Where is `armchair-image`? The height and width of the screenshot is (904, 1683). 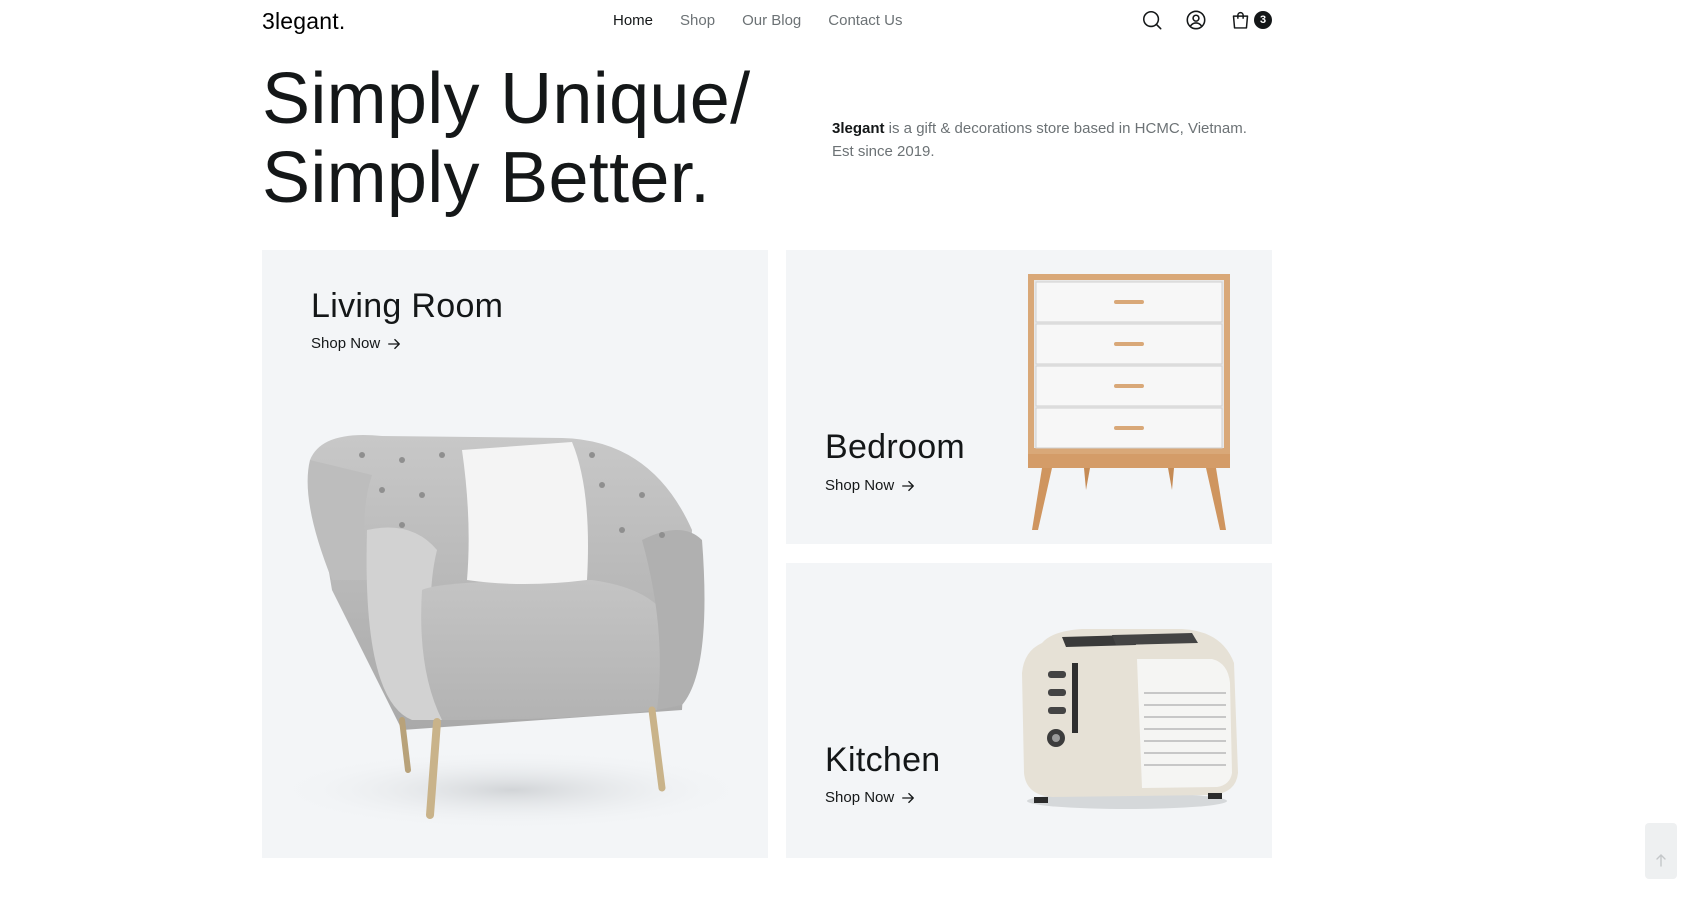
armchair-image is located at coordinates (512, 632).